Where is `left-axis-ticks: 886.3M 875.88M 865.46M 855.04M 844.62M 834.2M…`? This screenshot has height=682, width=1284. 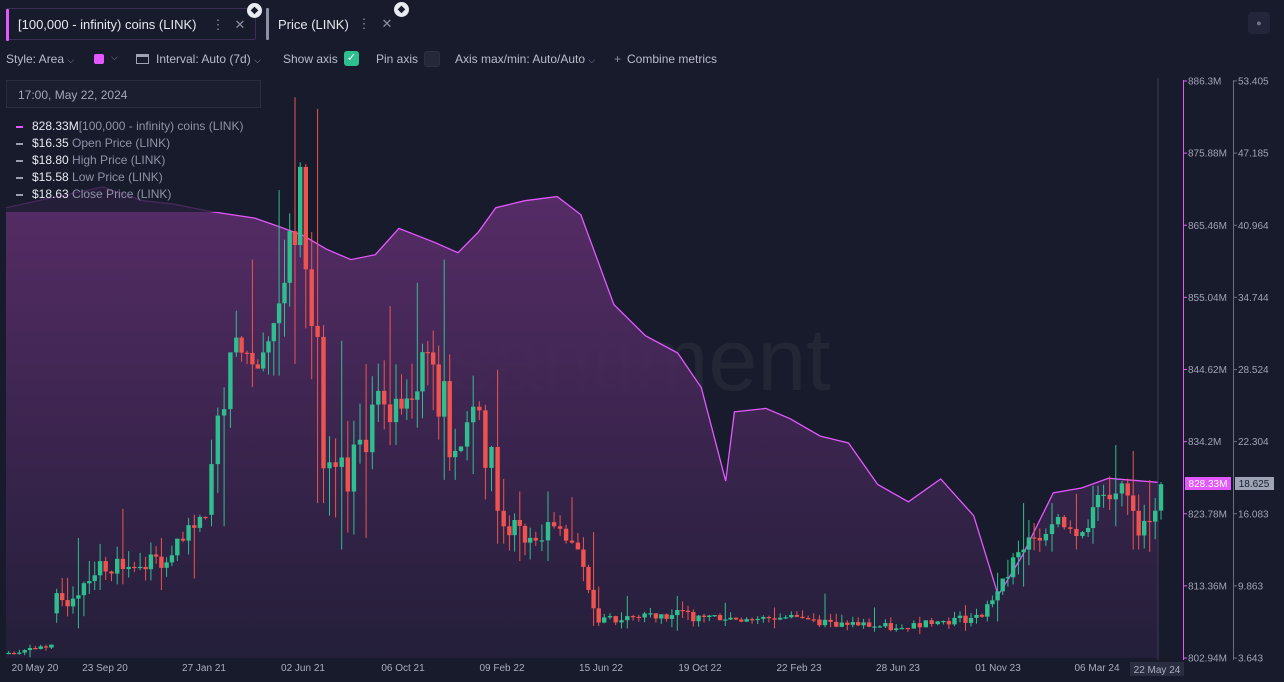 left-axis-ticks: 886.3M 875.88M 865.46M 855.04M 844.62M 834.2M… is located at coordinates (1205, 371).